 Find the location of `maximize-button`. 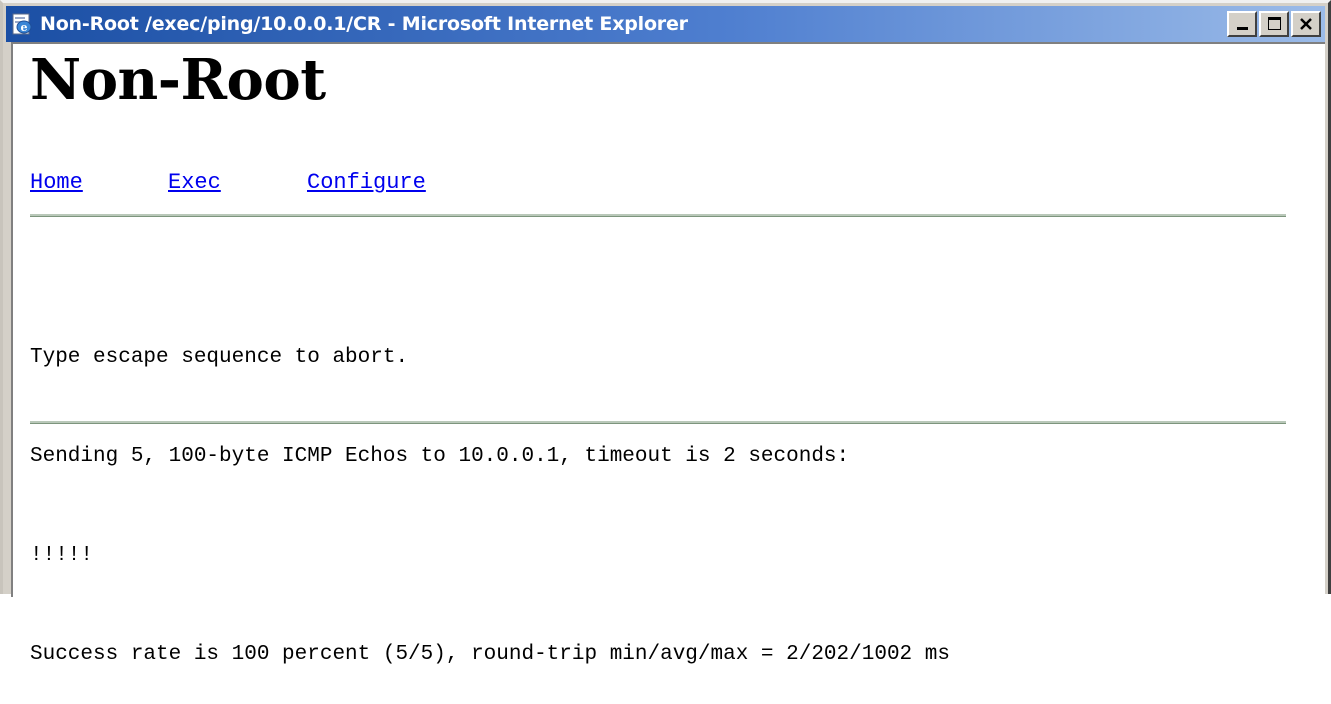

maximize-button is located at coordinates (1274, 24).